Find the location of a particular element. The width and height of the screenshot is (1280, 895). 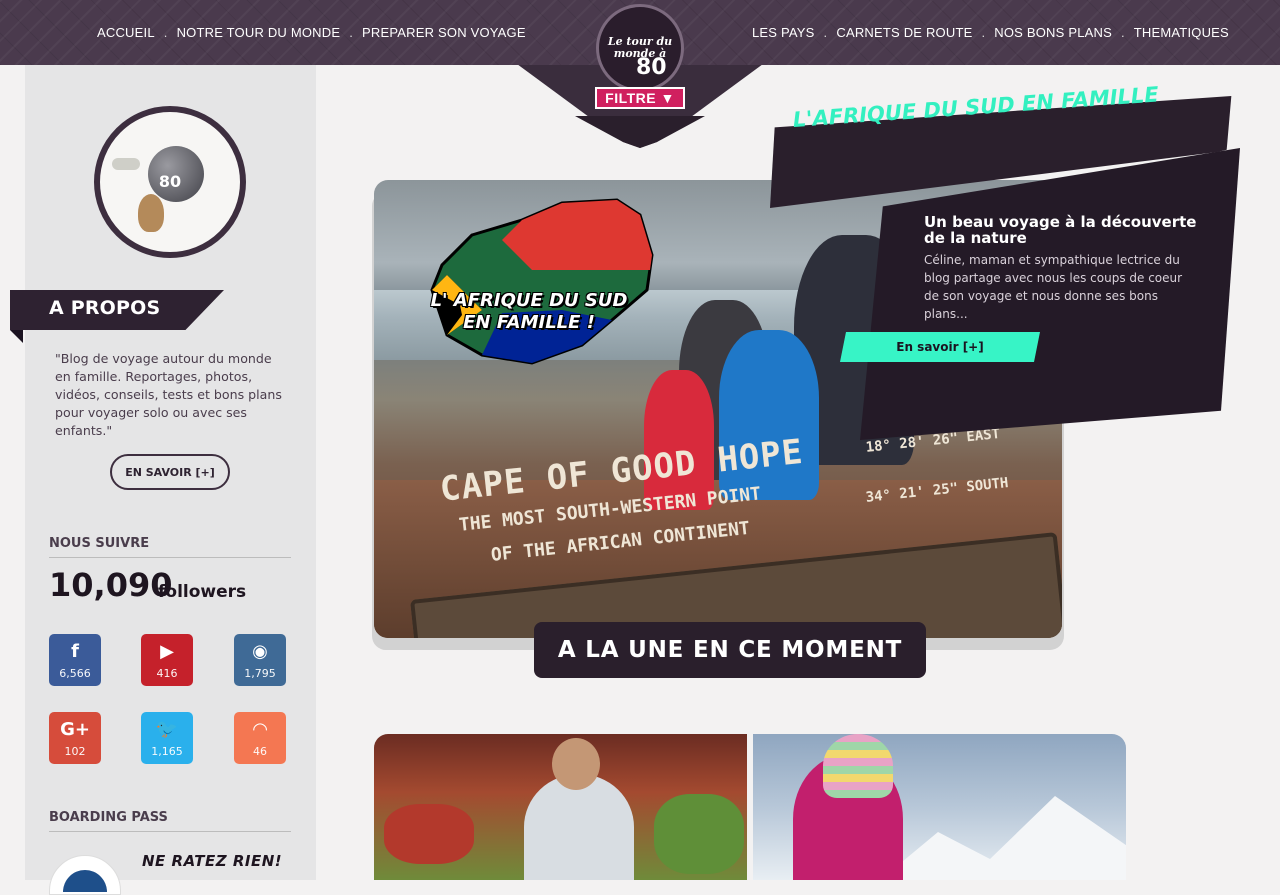

followers-label: followers is located at coordinates (202, 592).